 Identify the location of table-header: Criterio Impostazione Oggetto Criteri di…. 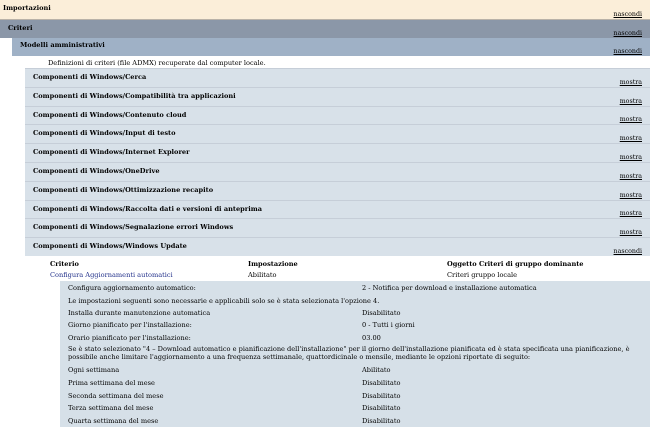
(337, 262).